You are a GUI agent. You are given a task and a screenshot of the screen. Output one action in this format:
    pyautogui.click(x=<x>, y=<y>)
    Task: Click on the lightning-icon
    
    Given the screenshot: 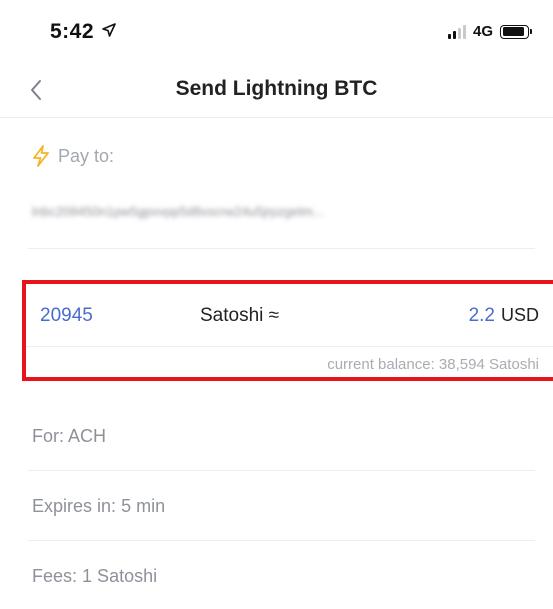 What is the action you would take?
    pyautogui.click(x=41, y=156)
    